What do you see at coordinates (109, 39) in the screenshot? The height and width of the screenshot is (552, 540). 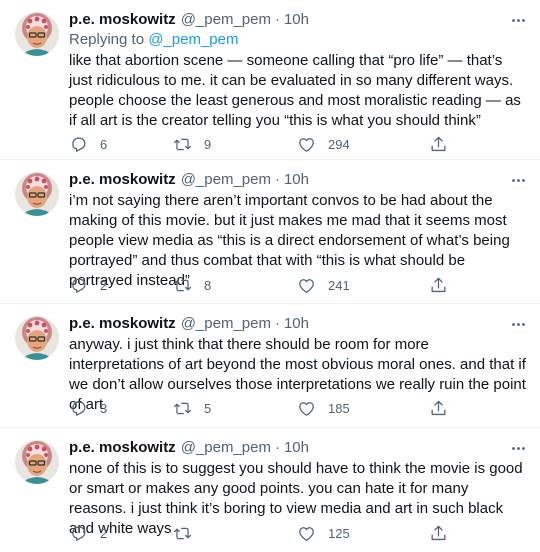 I see `replying-to-label: Replying to` at bounding box center [109, 39].